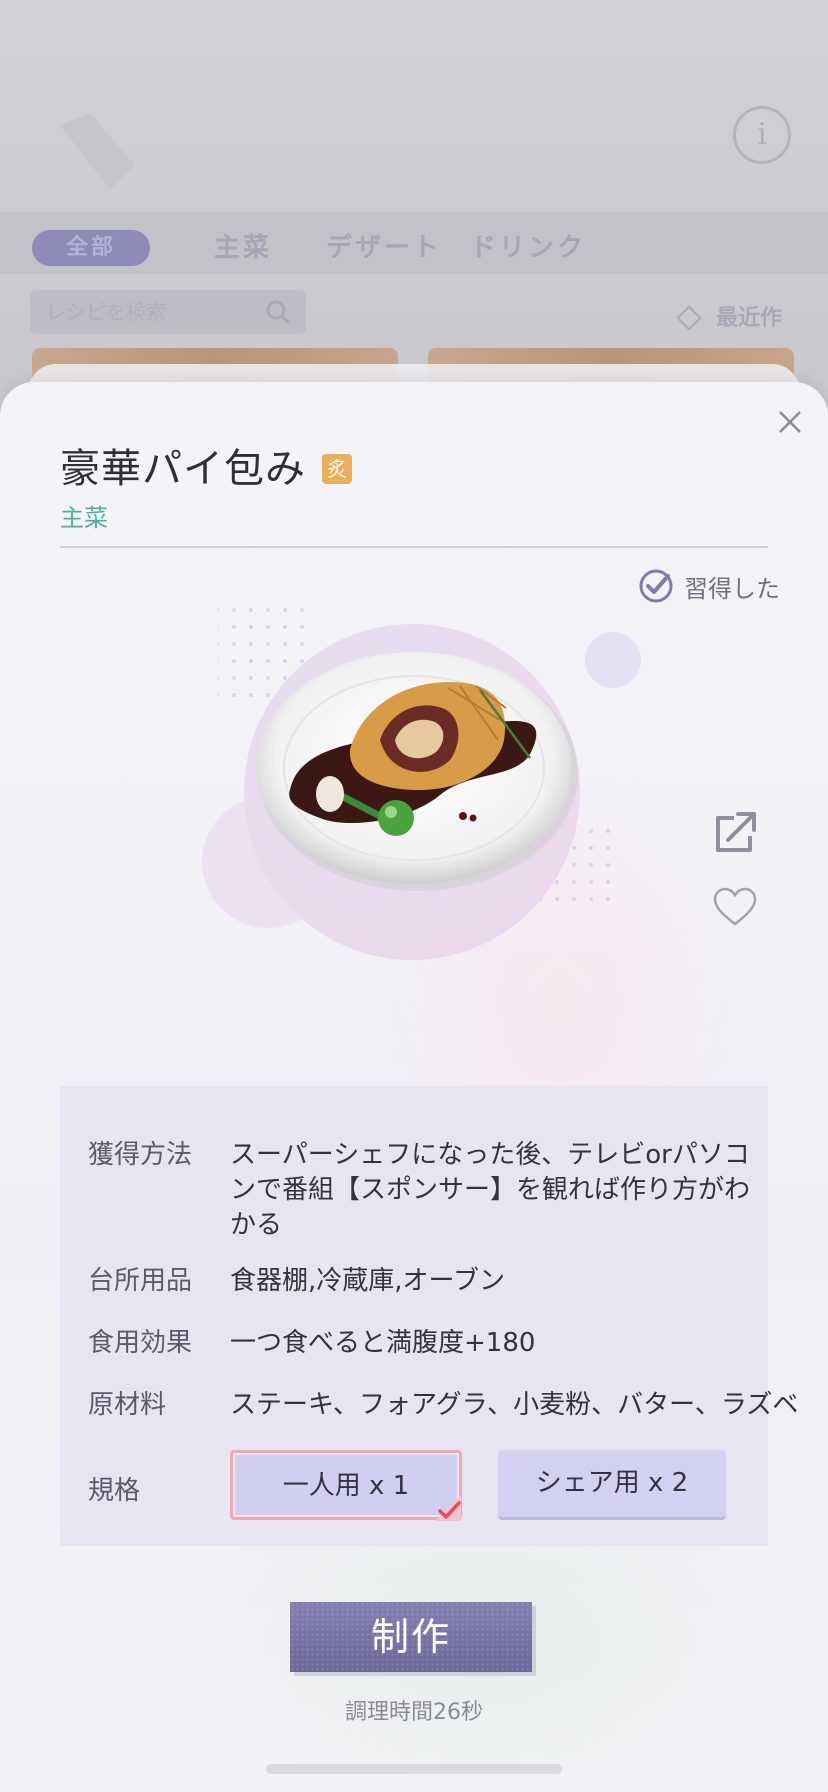 The image size is (828, 1792). What do you see at coordinates (140, 1155) in the screenshot?
I see `acquisition-label: 獲得方法` at bounding box center [140, 1155].